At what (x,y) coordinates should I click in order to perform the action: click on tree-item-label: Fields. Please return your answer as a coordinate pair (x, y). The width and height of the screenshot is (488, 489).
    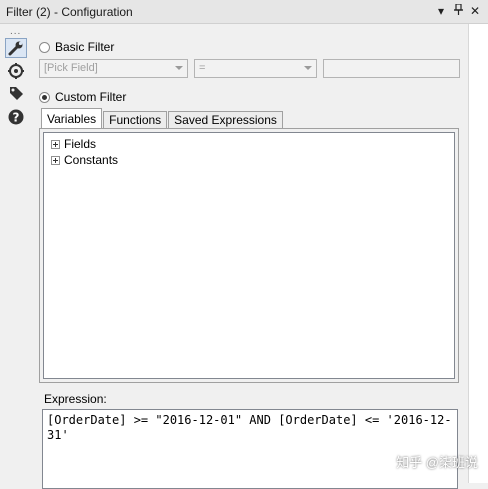
    Looking at the image, I should click on (80, 144).